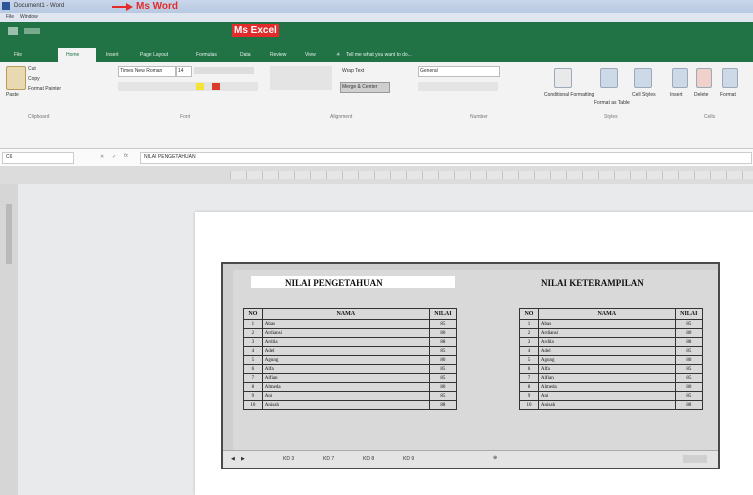 Image resolution: width=753 pixels, height=495 pixels. Describe the element at coordinates (644, 95) in the screenshot. I see `cell-styles-button: Cell Styles` at that location.